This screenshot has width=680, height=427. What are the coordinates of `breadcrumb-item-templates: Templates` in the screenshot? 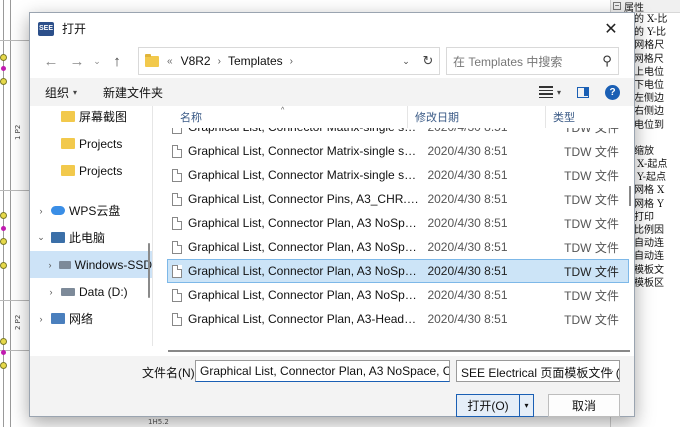 It's located at (255, 61).